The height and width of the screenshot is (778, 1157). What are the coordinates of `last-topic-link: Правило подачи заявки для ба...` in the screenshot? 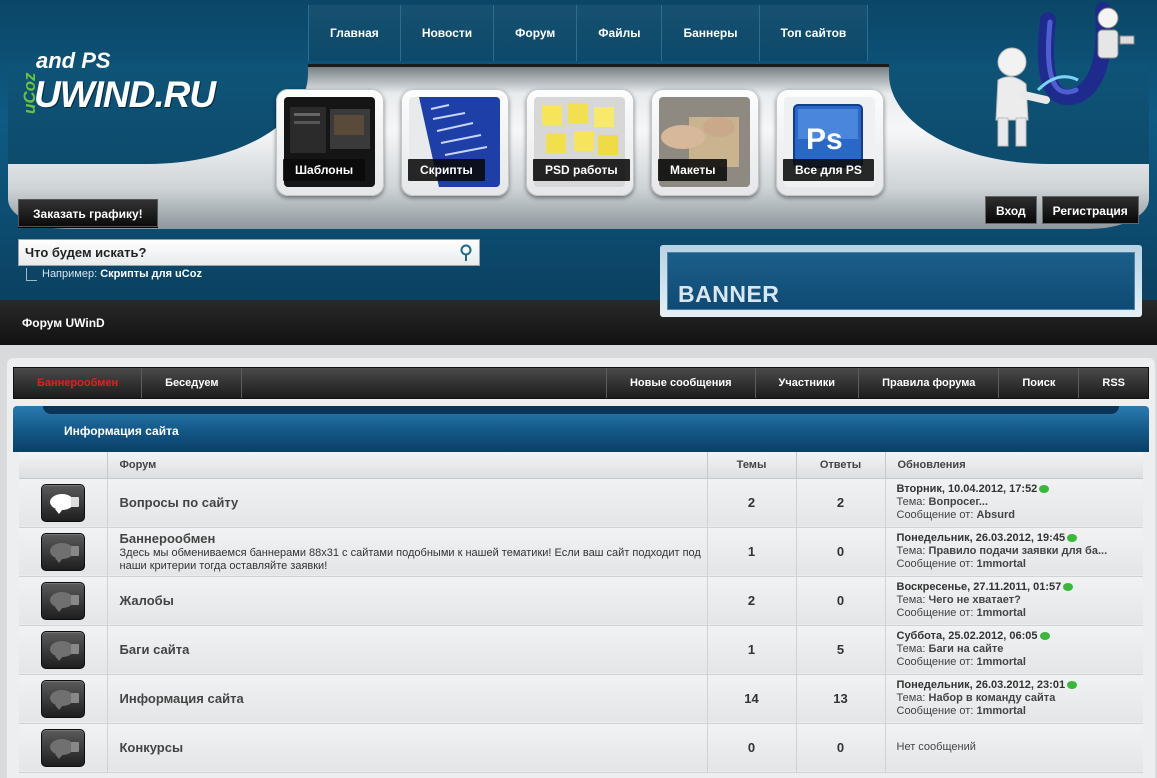 It's located at (1018, 551).